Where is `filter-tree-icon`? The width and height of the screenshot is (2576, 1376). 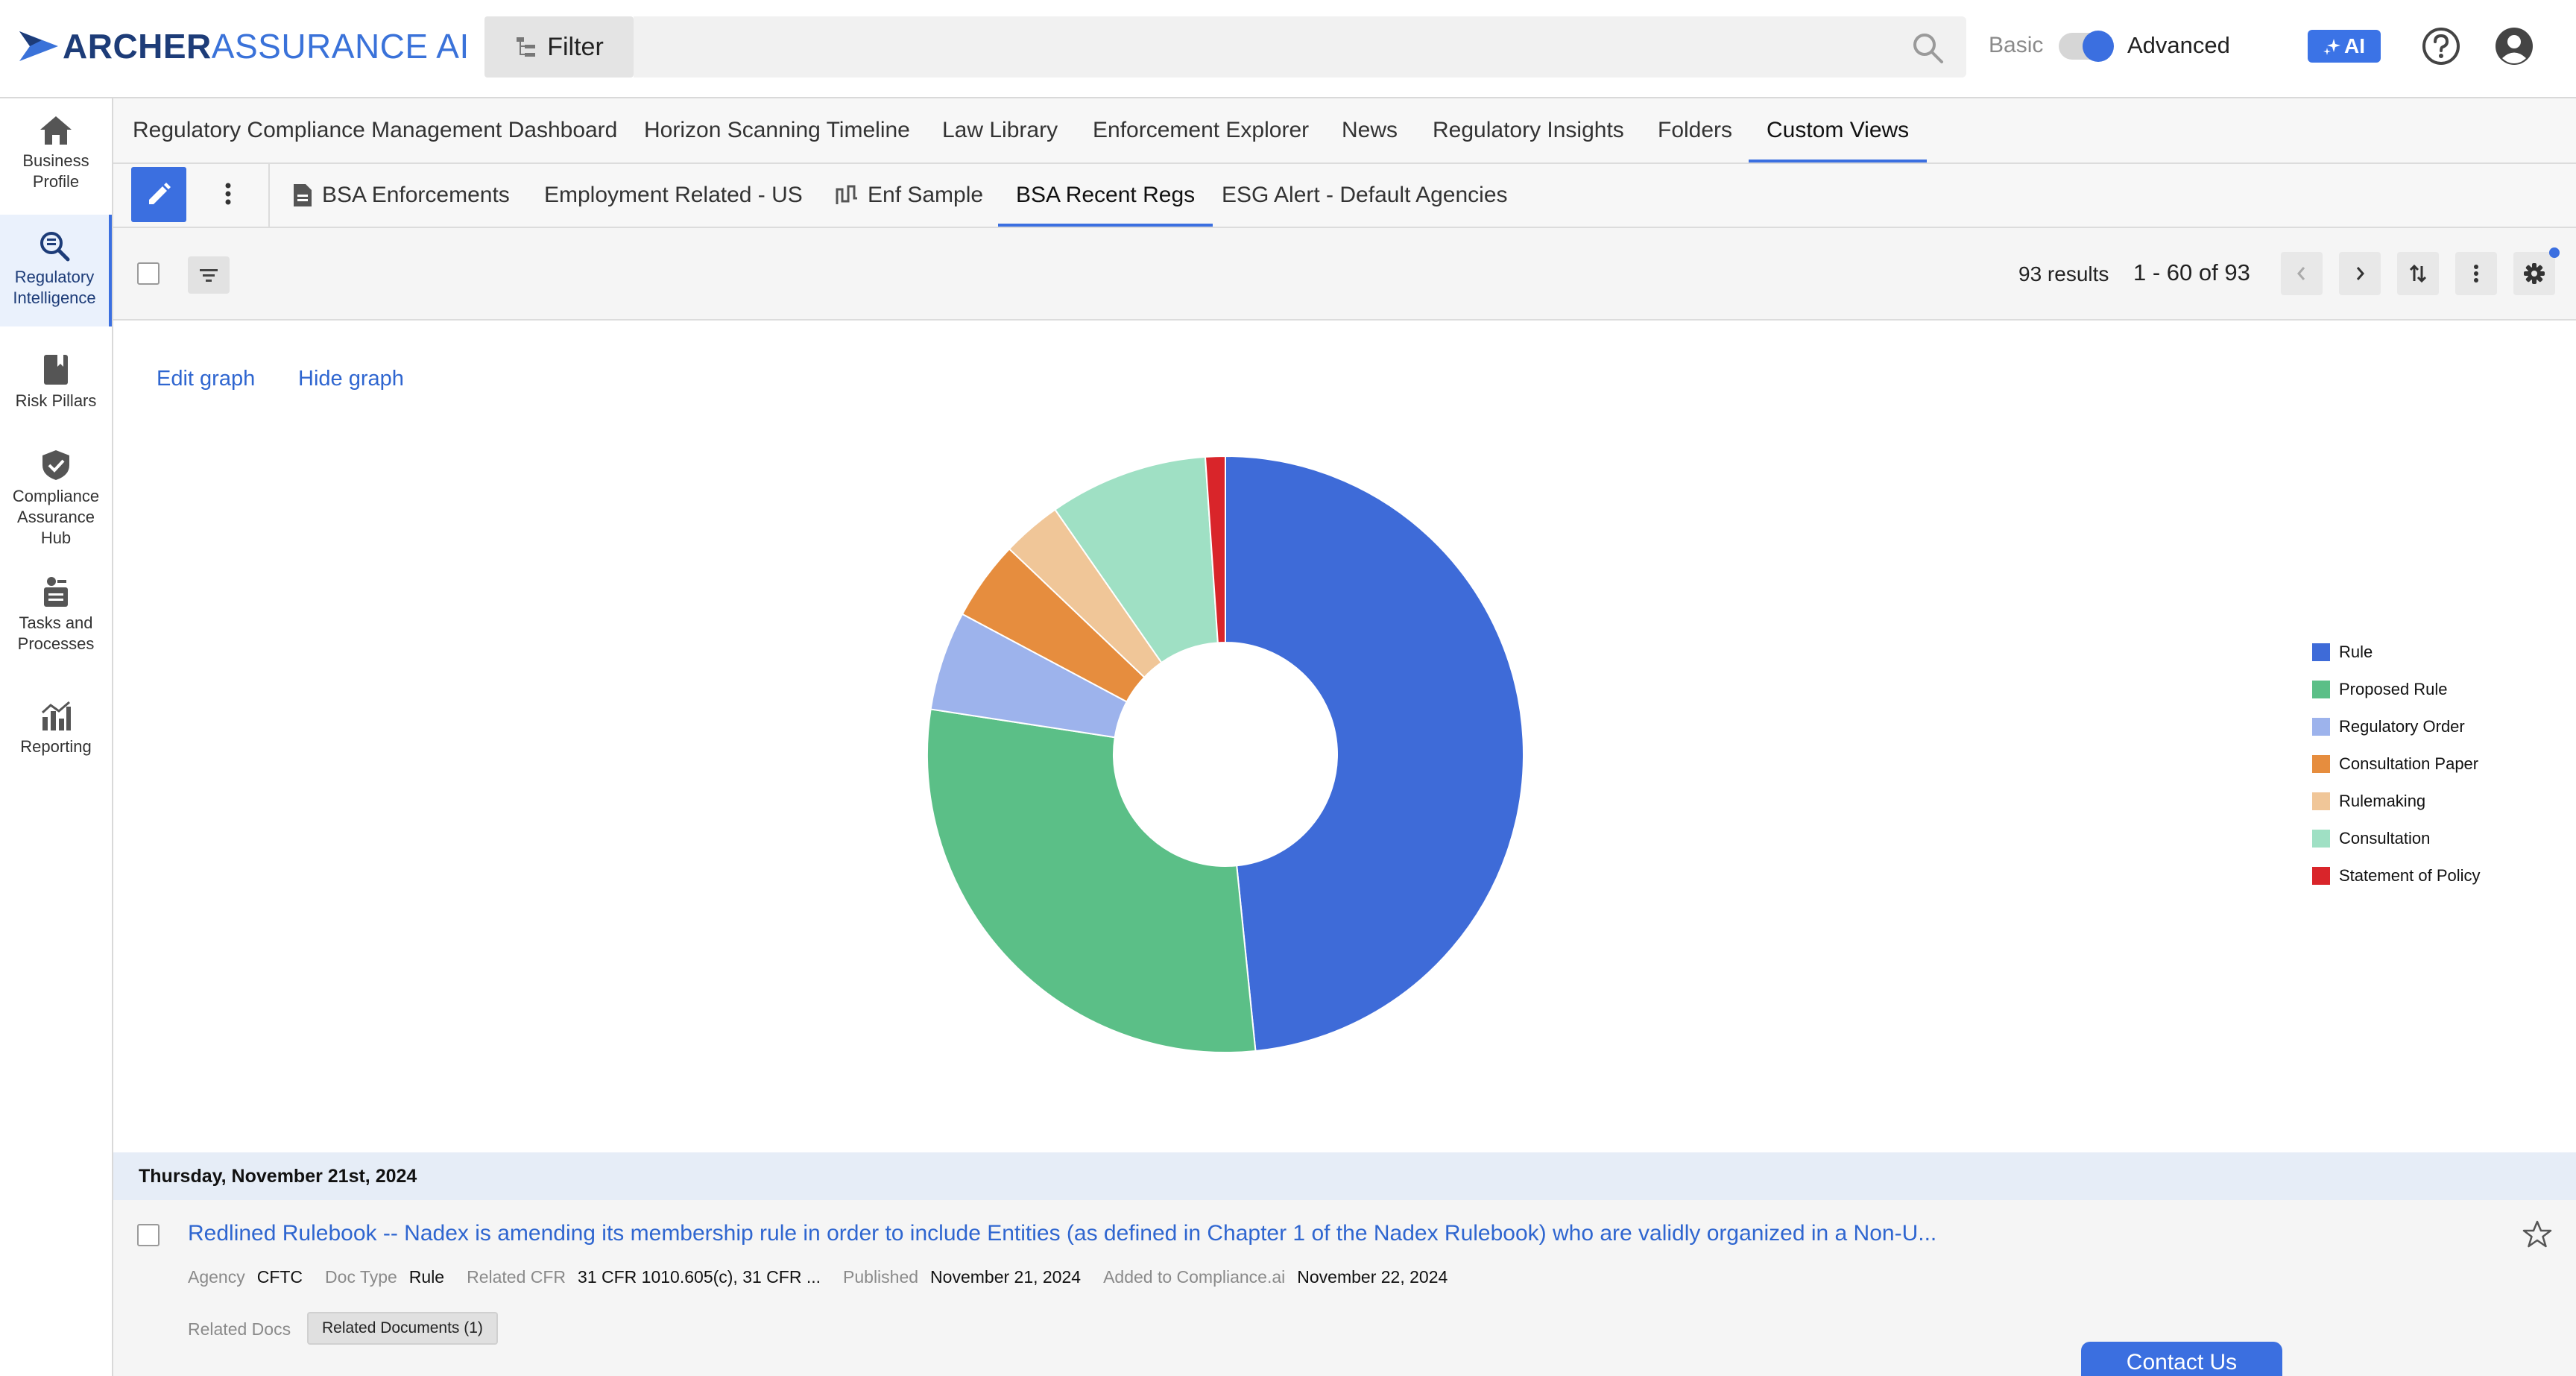 filter-tree-icon is located at coordinates (526, 47).